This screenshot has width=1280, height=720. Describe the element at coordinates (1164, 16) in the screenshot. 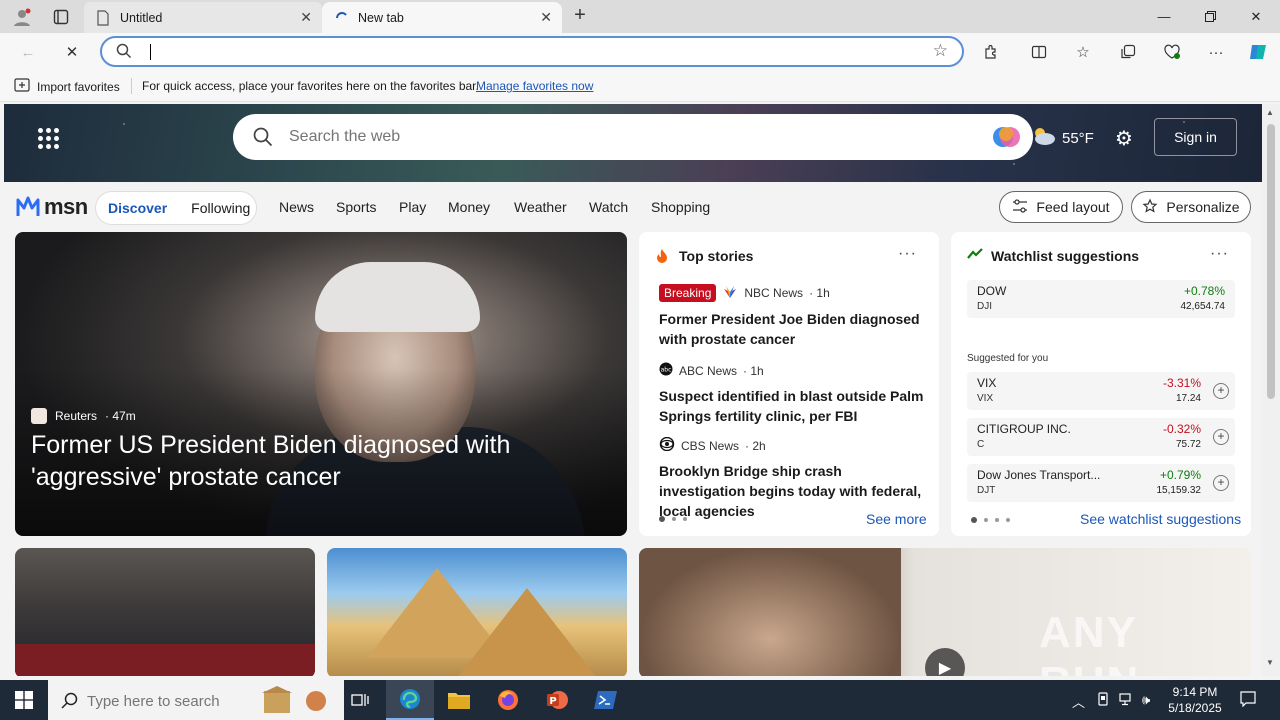

I see `minimize-button: —` at that location.